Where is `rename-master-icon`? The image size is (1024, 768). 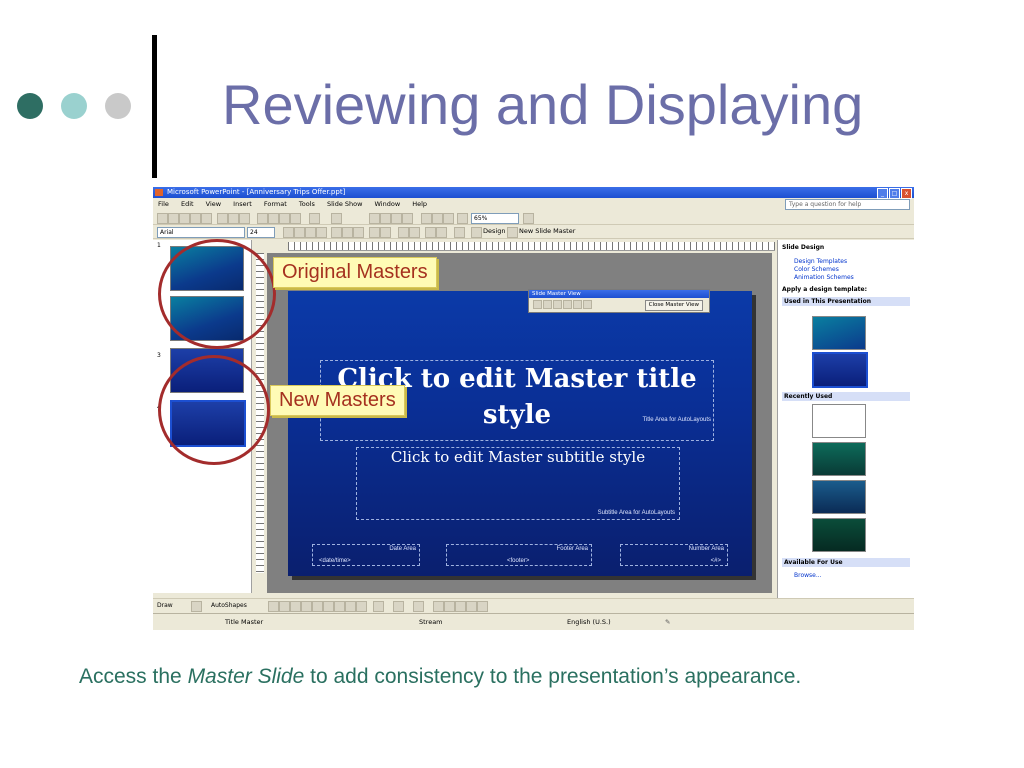 rename-master-icon is located at coordinates (577, 304).